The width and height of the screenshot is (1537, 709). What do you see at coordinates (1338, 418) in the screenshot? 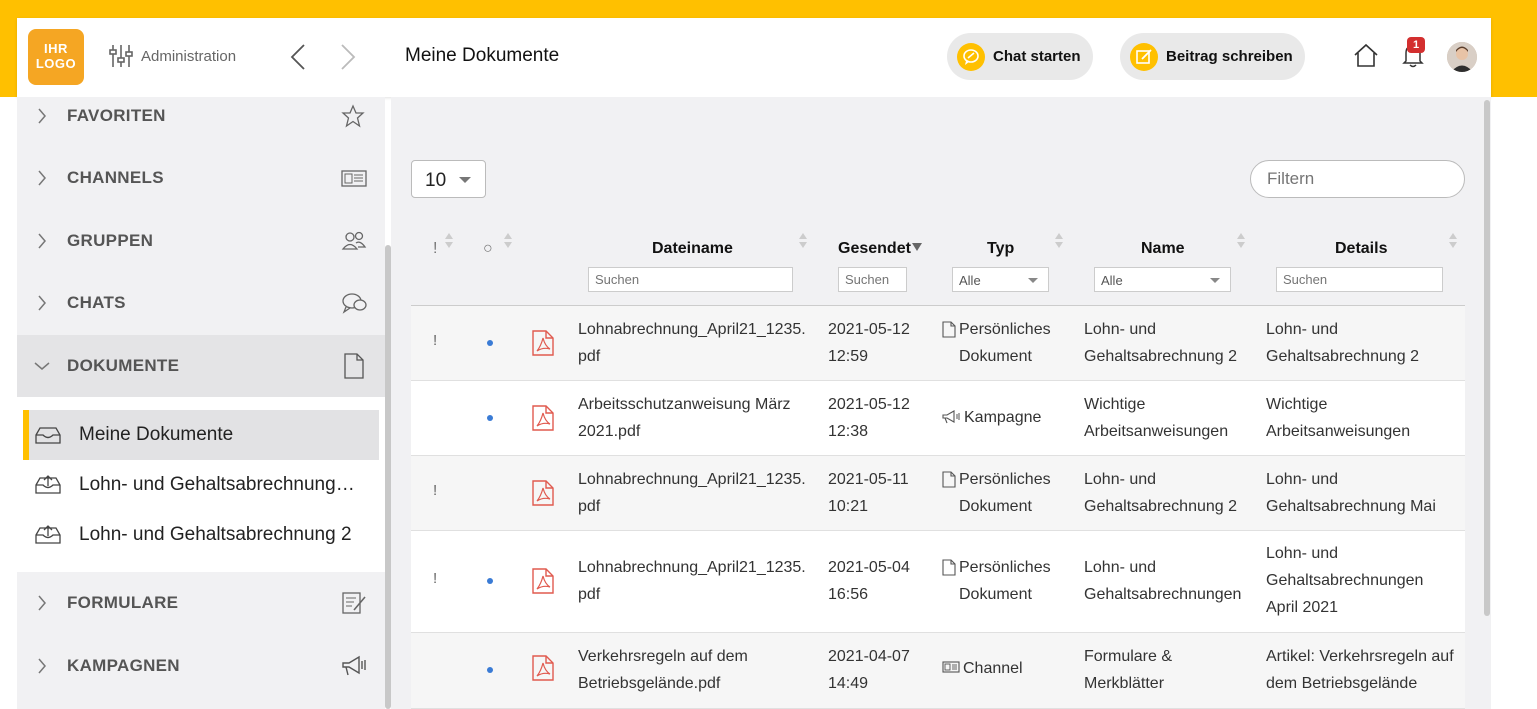
I see `details-cell: Wichtige Arbeitsanweisungen` at bounding box center [1338, 418].